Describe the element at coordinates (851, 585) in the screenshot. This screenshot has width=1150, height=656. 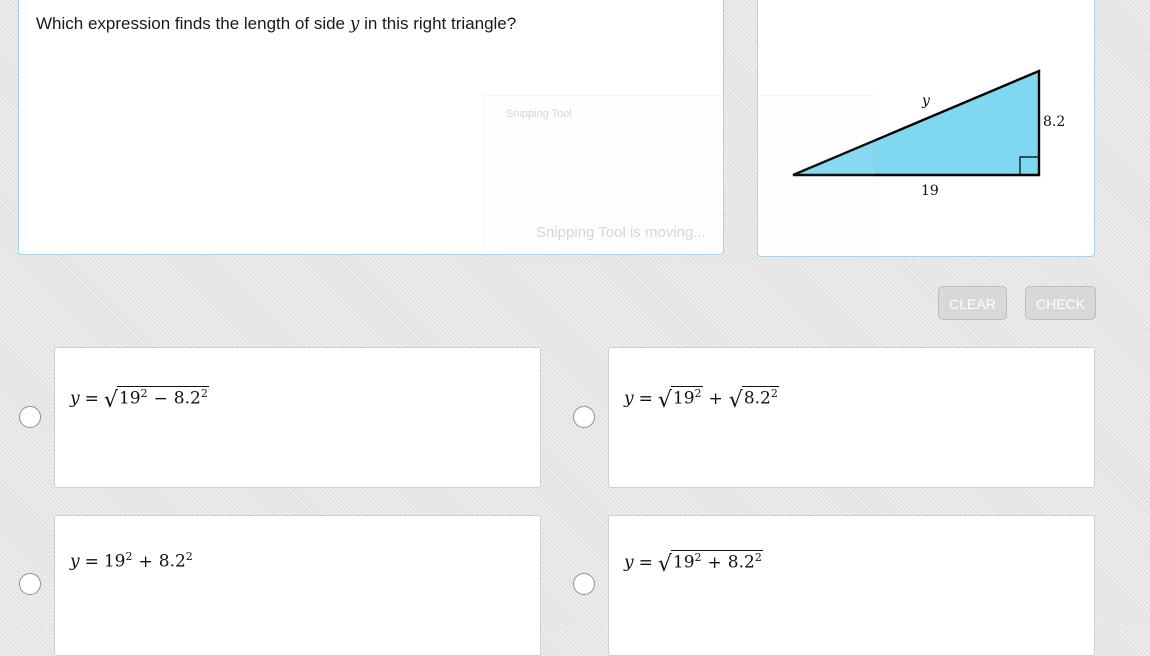
I see `choice-d-card: y = √192 +8.22` at that location.